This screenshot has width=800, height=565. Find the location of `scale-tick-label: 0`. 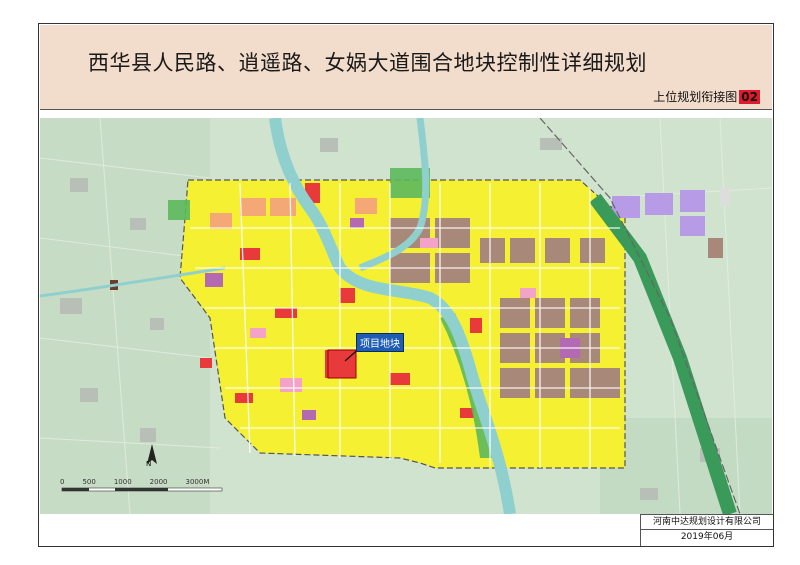

scale-tick-label: 0 is located at coordinates (62, 482).